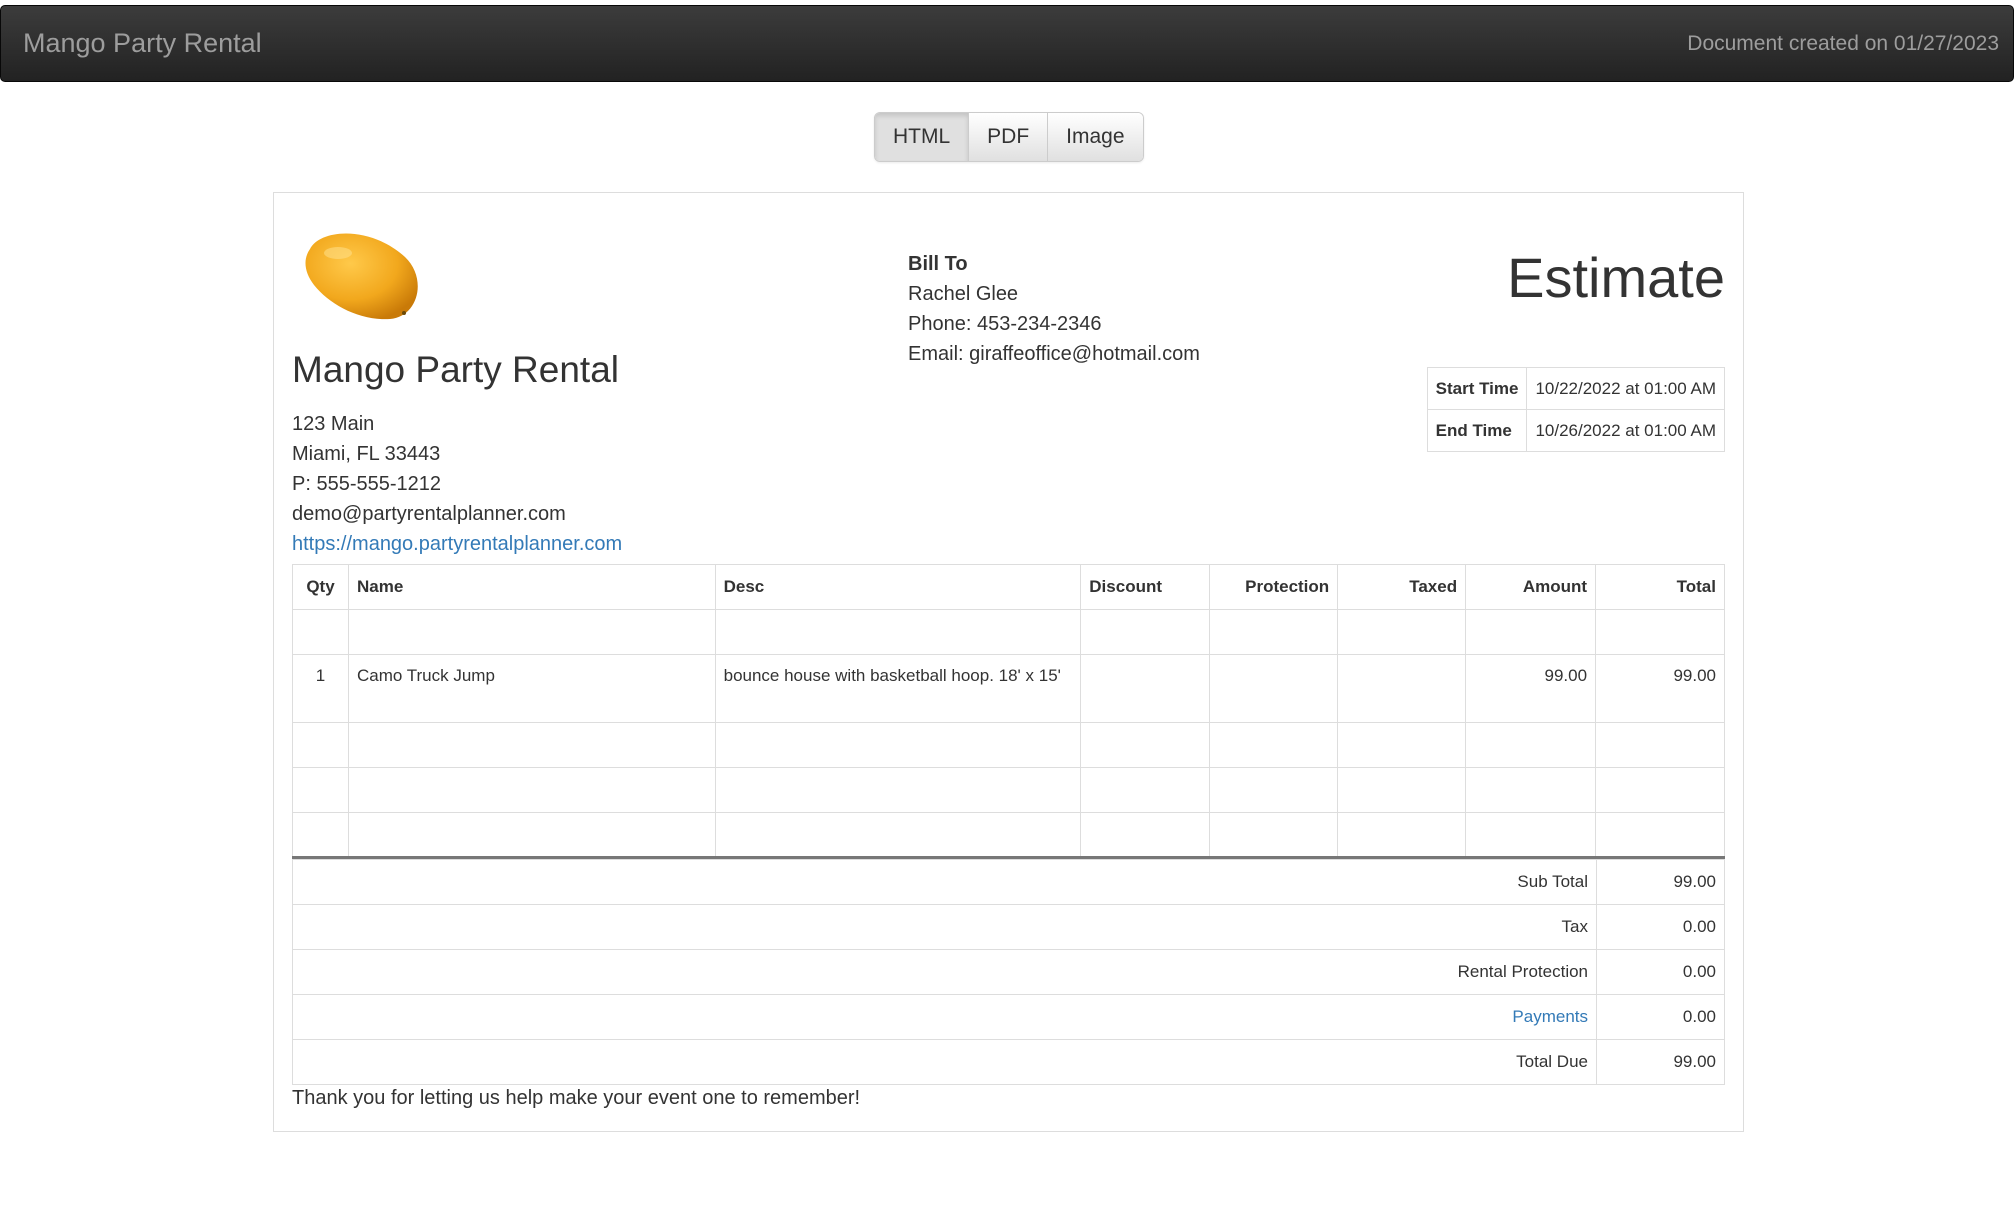 The width and height of the screenshot is (2014, 1222). What do you see at coordinates (1095, 137) in the screenshot?
I see `image-format-button: Image` at bounding box center [1095, 137].